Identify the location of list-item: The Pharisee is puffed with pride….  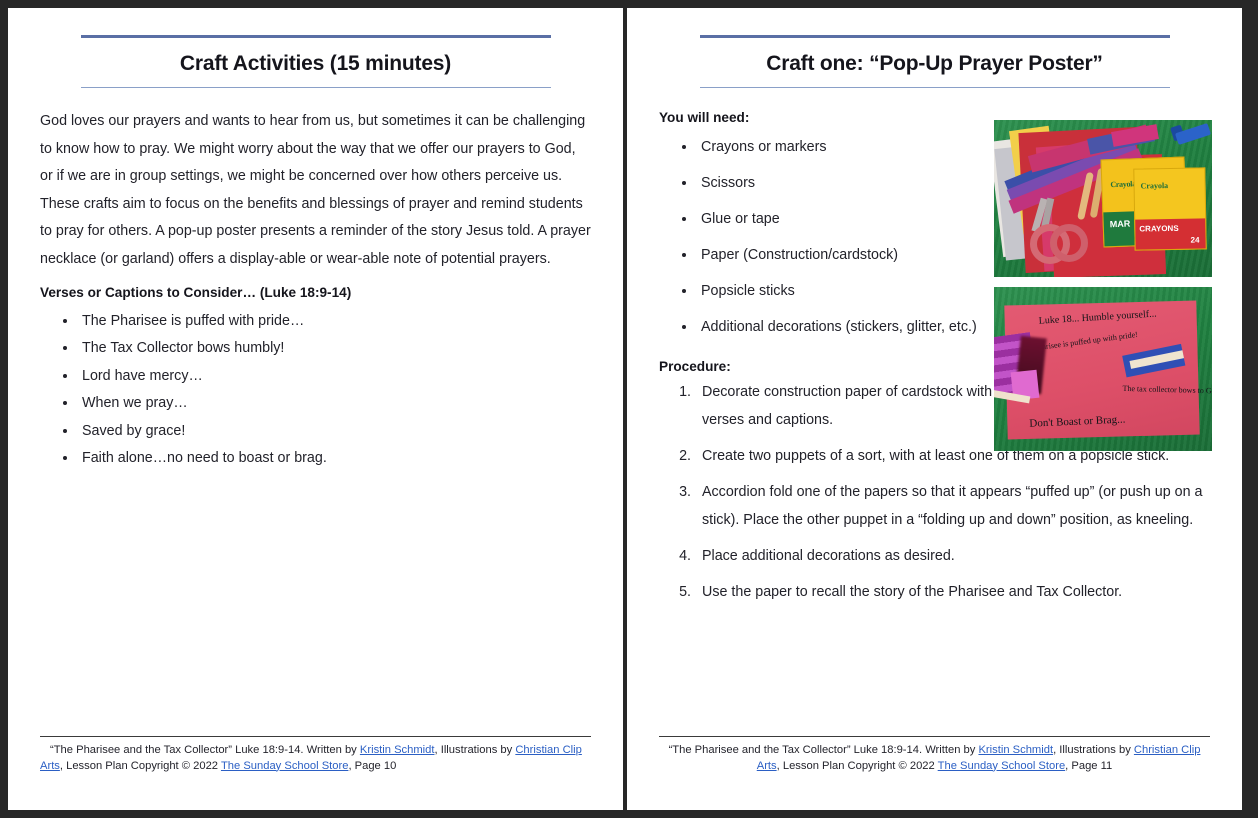
(334, 322).